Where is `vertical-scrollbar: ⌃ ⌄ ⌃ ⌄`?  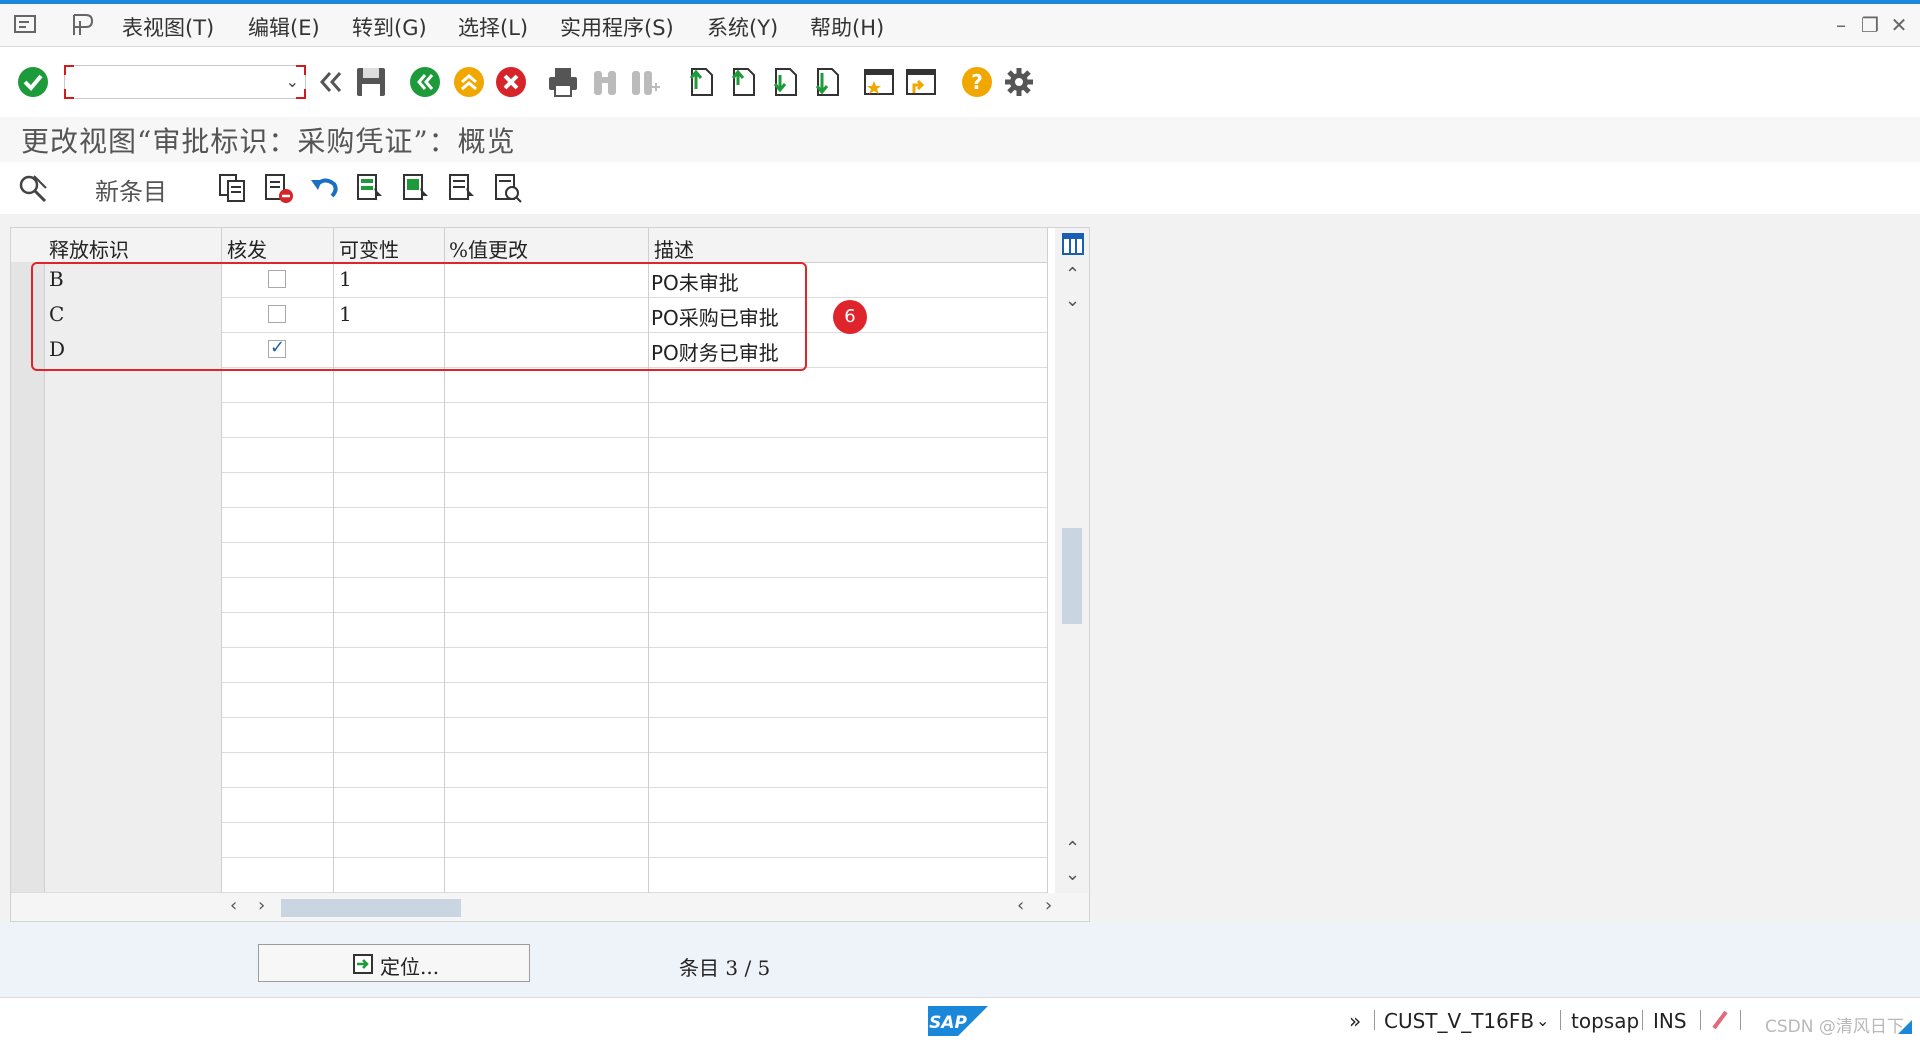
vertical-scrollbar: ⌃ ⌄ ⌃ ⌄ is located at coordinates (1072, 560).